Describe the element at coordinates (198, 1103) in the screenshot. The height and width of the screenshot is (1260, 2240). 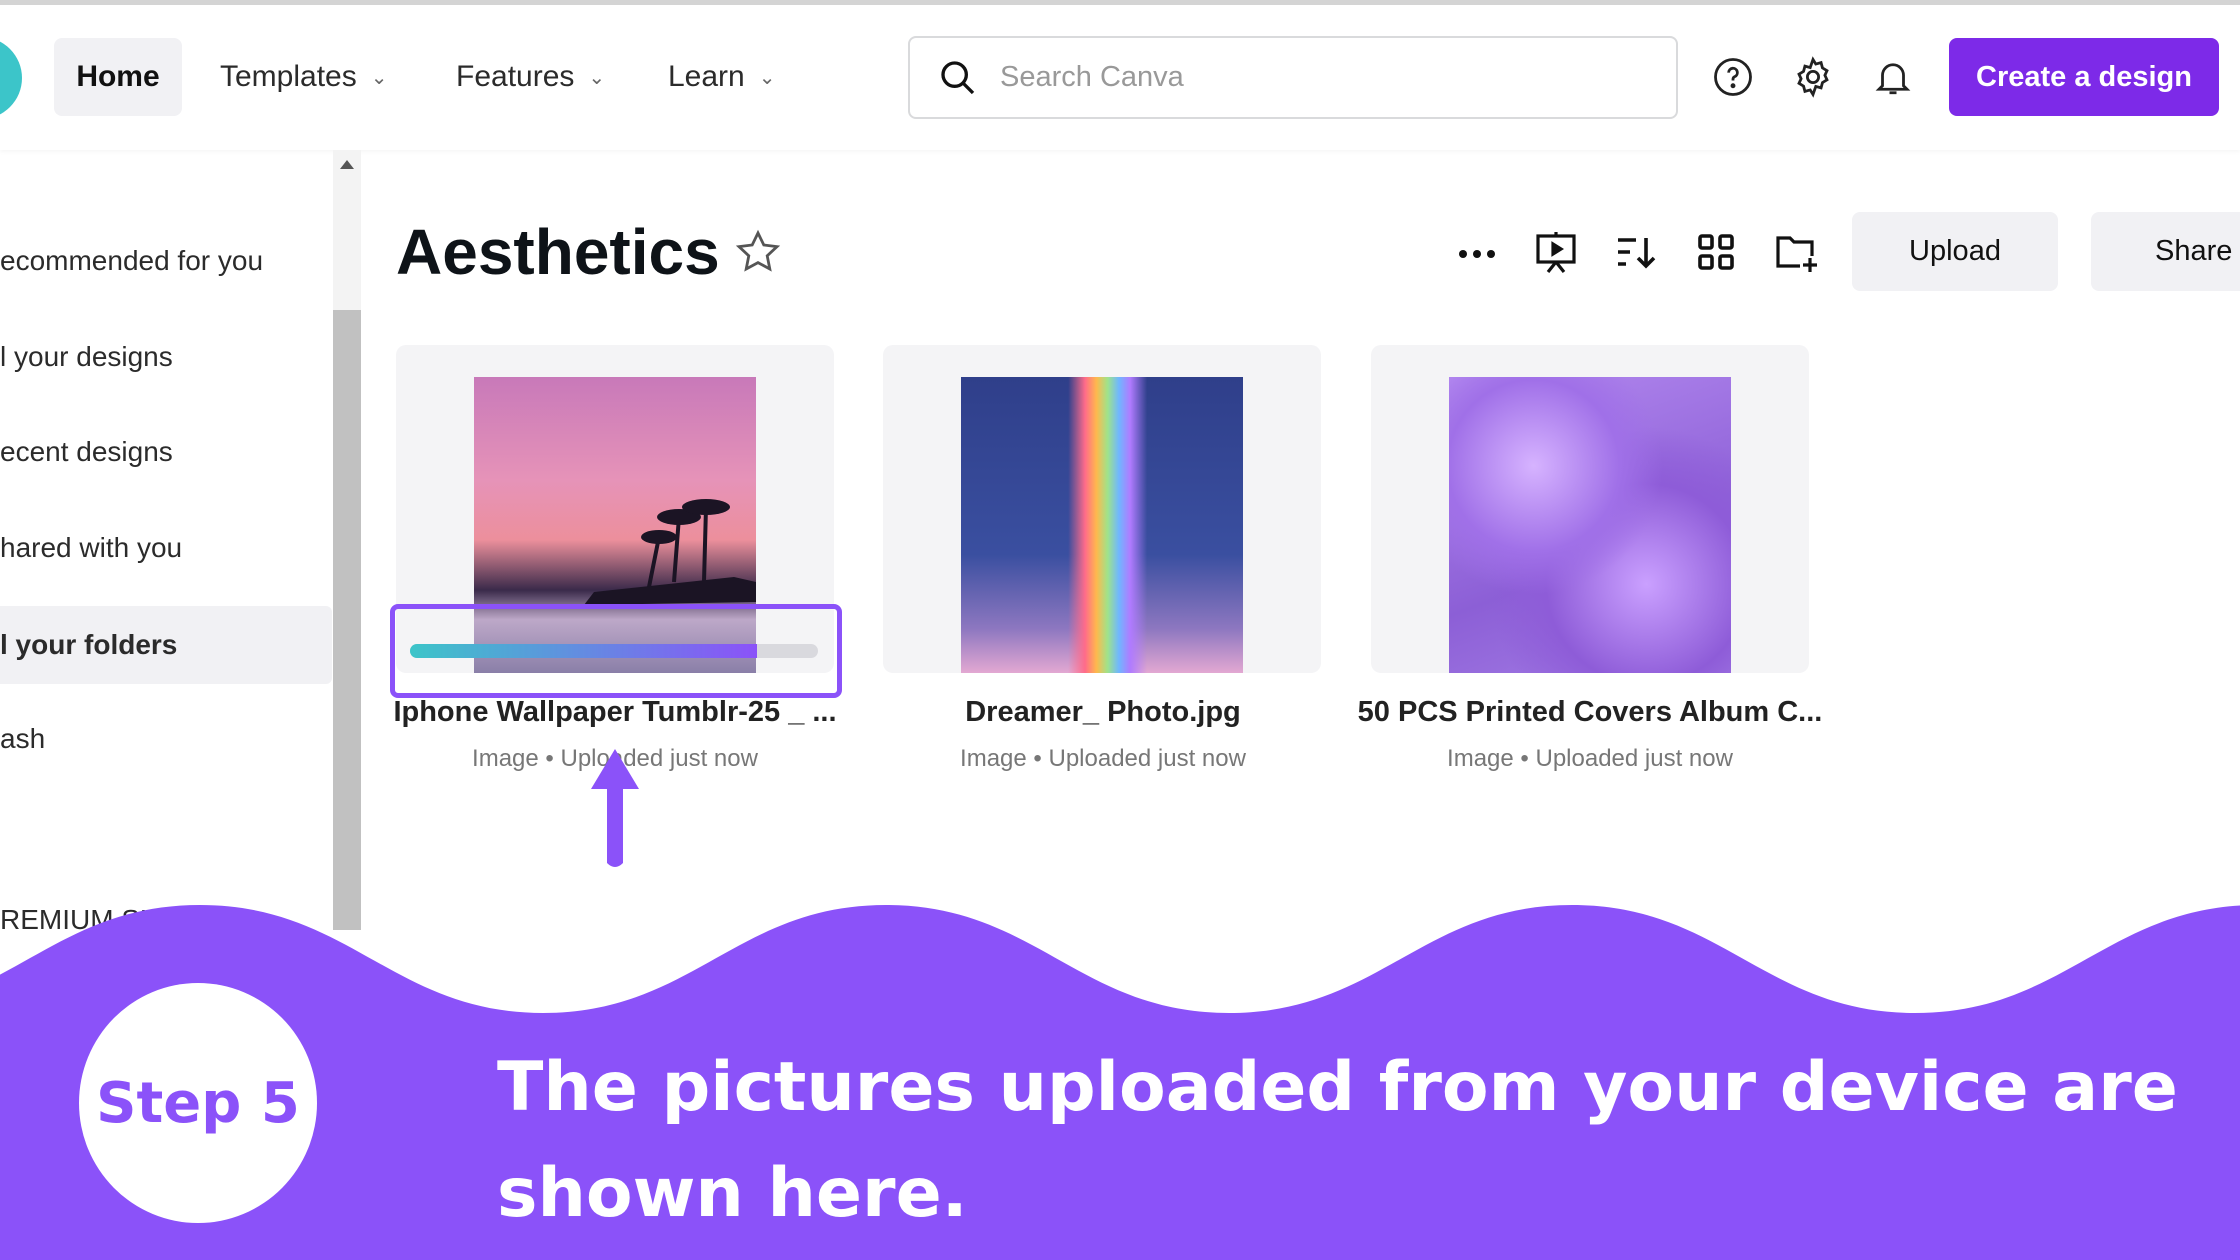
I see `step-badge: Step 5` at that location.